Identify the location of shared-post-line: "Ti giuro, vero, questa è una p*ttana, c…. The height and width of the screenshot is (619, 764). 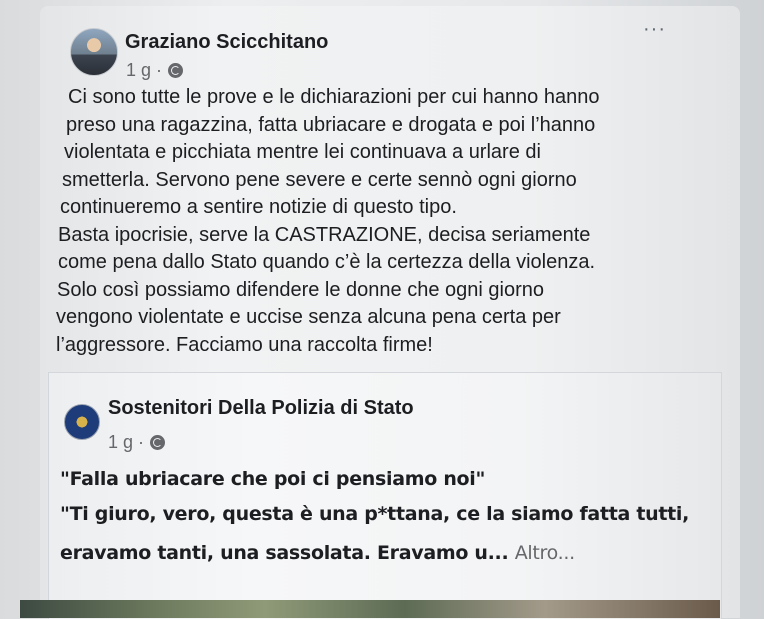
(375, 514).